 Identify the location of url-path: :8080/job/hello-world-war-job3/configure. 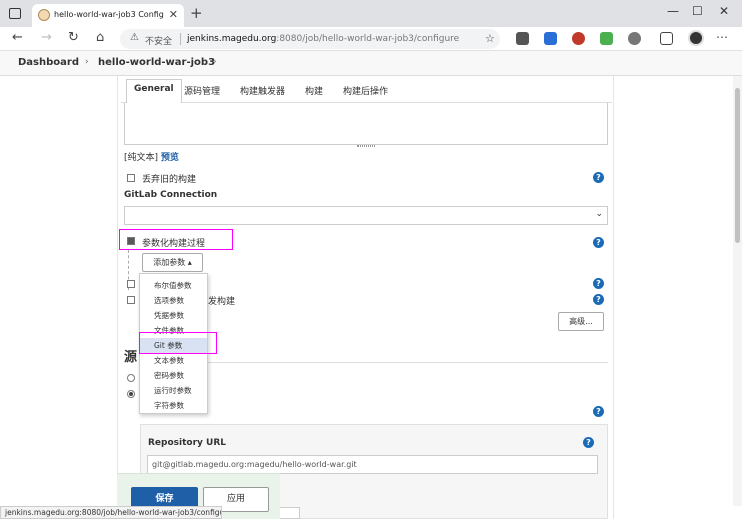
(368, 39).